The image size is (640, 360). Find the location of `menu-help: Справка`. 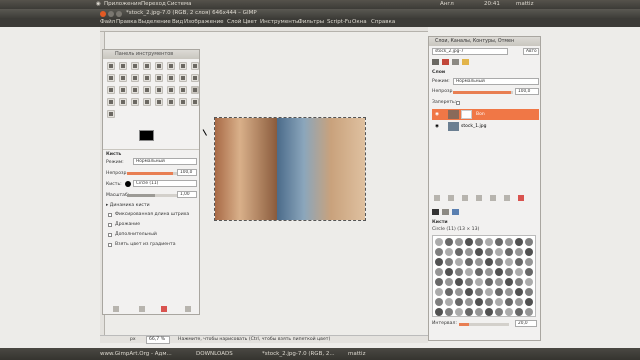

menu-help: Справка is located at coordinates (383, 22).